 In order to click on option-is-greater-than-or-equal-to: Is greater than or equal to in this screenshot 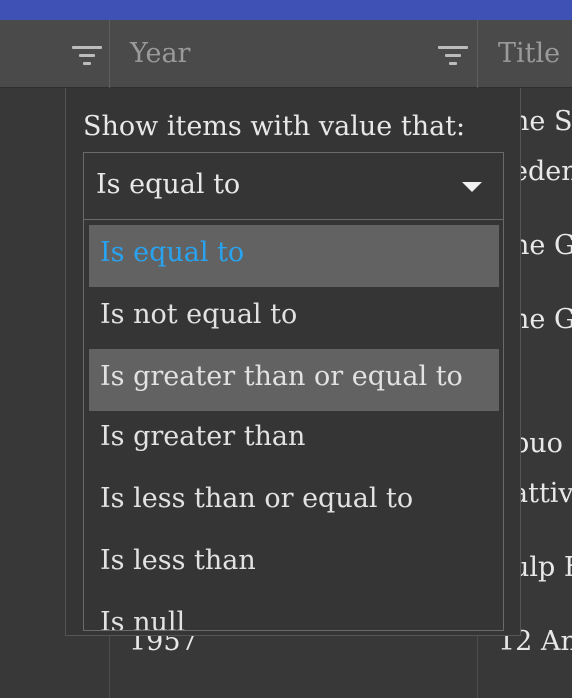, I will do `click(294, 380)`.